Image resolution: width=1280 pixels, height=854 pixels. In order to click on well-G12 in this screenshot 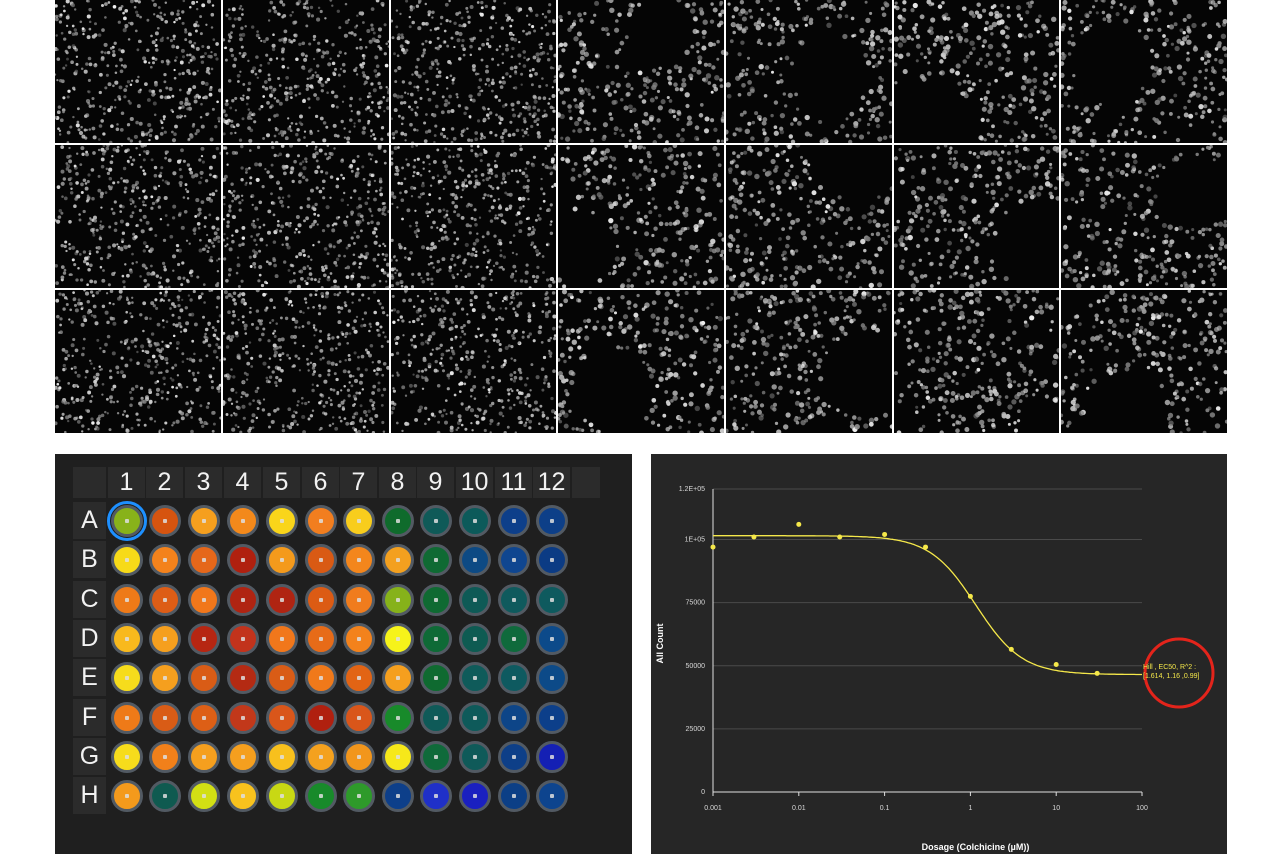, I will do `click(551, 756)`.